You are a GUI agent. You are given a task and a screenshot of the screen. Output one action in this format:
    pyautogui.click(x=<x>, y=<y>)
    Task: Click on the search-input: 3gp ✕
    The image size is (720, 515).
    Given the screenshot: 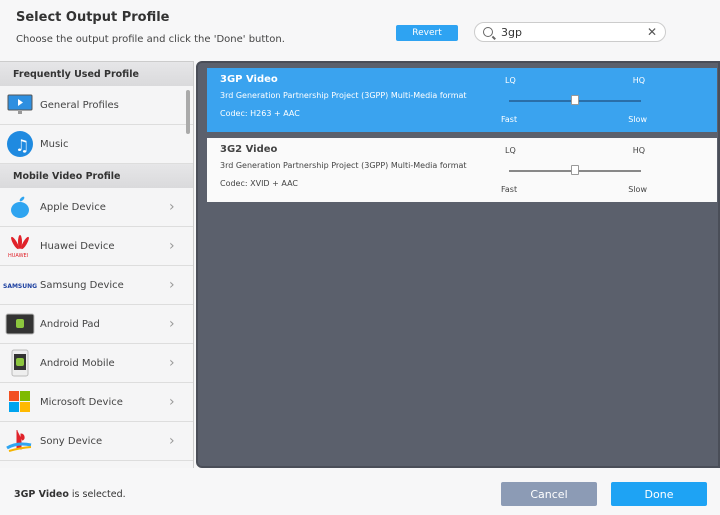 What is the action you would take?
    pyautogui.click(x=570, y=32)
    